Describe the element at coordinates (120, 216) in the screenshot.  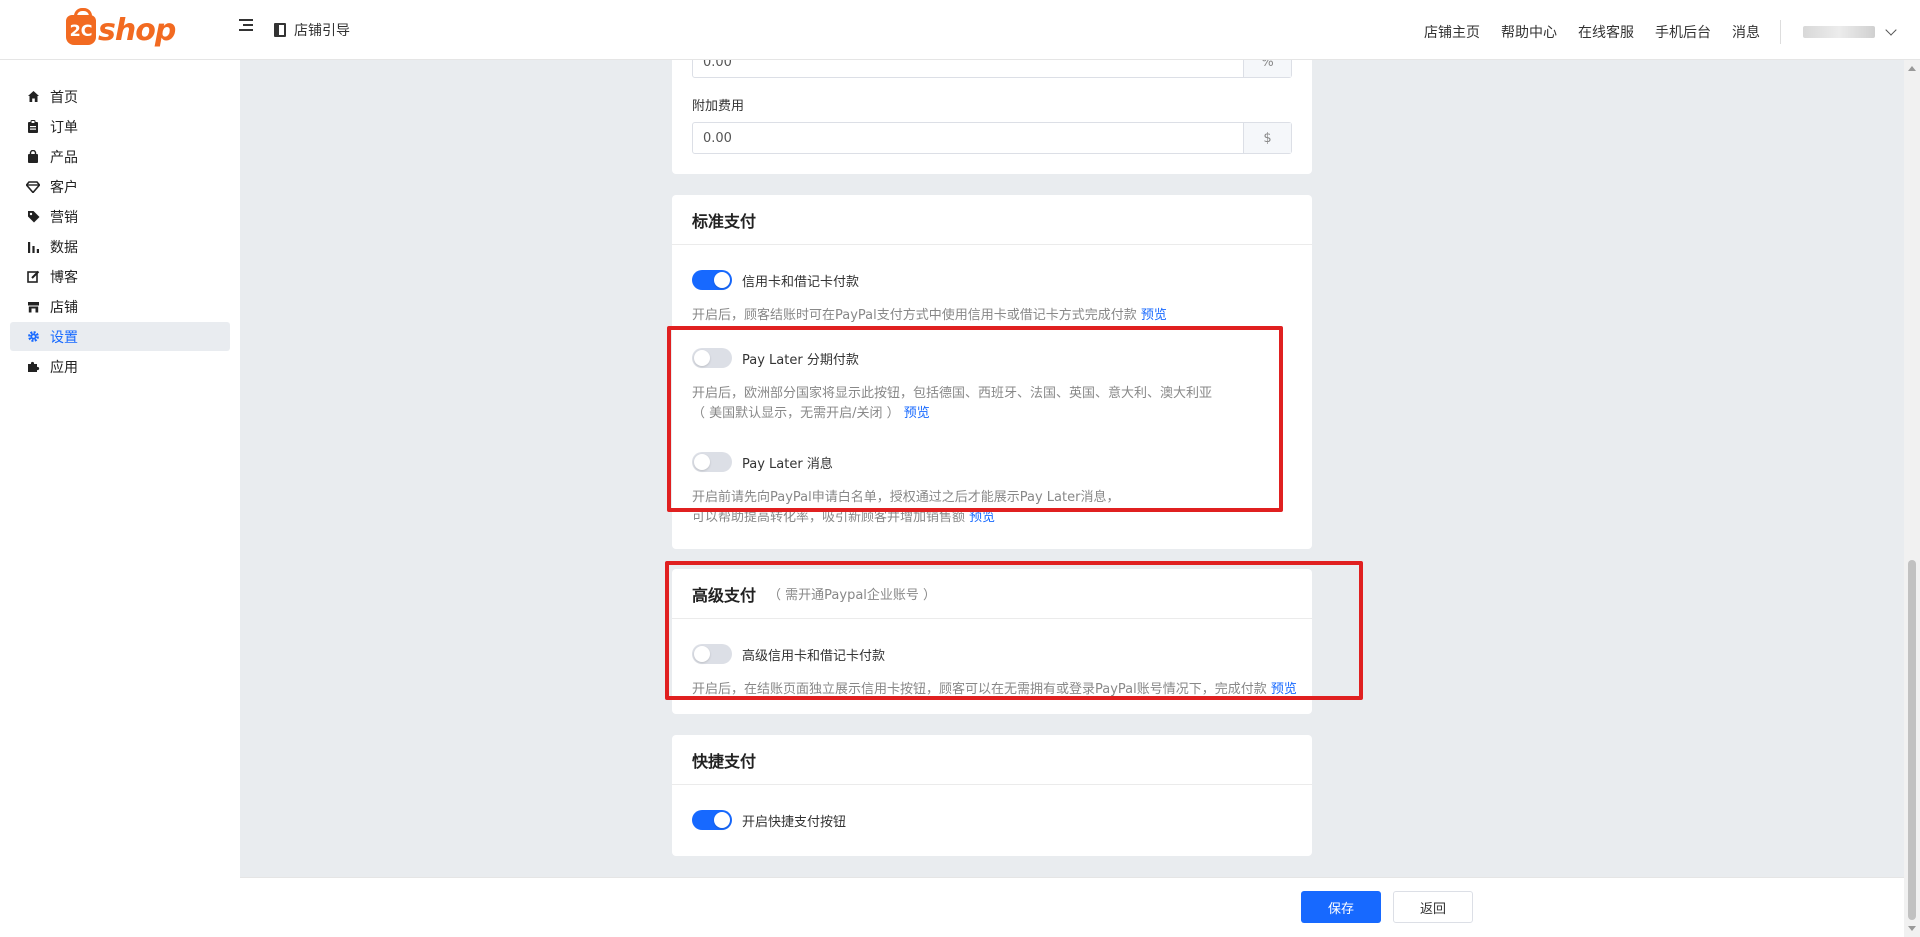
I see `sidebar-item-marketing: 营销` at that location.